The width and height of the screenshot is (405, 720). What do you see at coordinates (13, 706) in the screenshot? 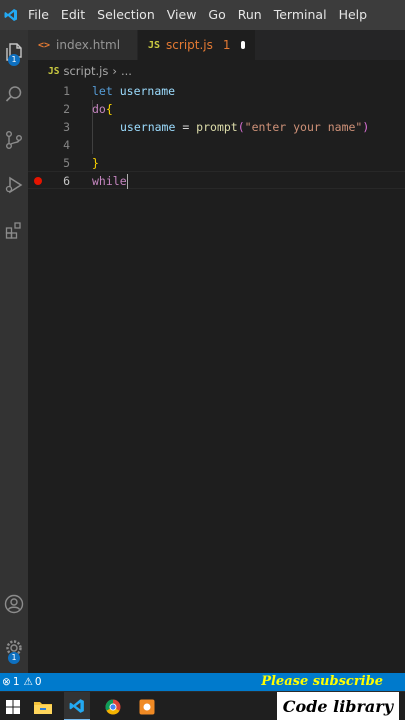
I see `windows-start-icon` at bounding box center [13, 706].